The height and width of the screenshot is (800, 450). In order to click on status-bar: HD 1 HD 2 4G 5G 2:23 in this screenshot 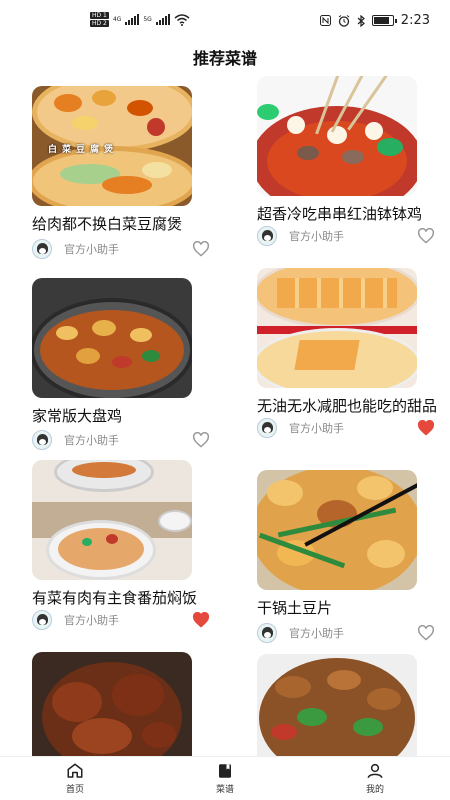, I will do `click(225, 20)`.